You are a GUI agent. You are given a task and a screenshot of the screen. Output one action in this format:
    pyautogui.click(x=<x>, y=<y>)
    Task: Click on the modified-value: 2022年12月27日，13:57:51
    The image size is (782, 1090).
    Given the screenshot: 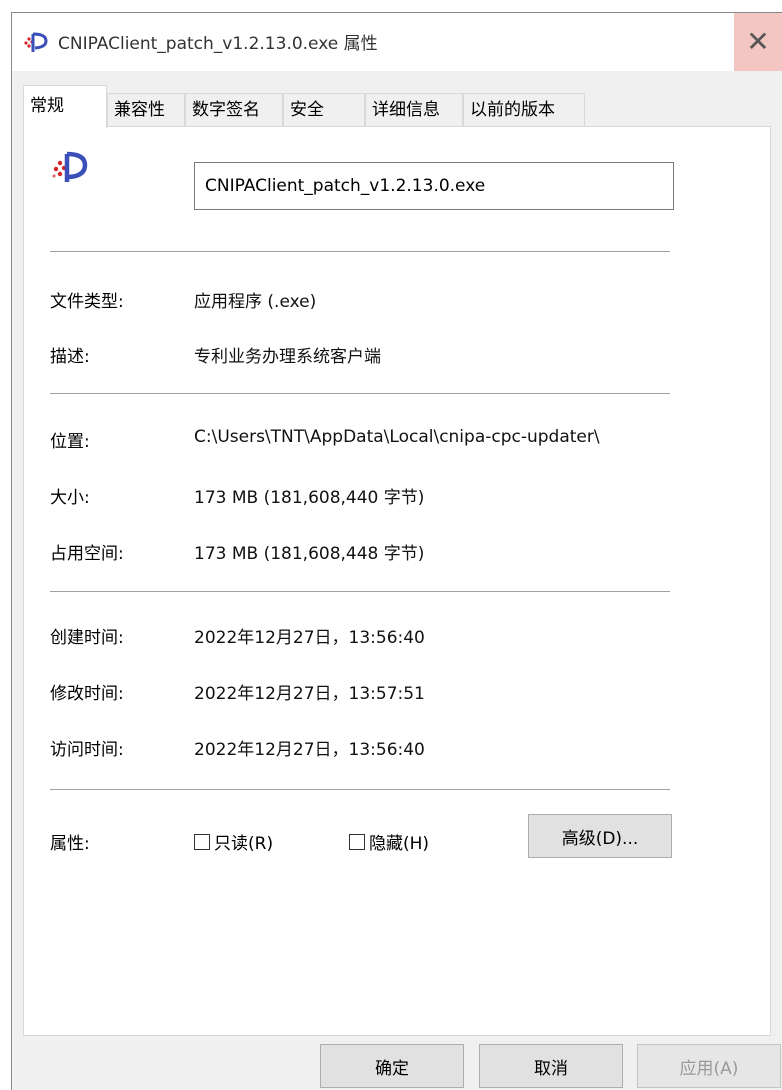 What is the action you would take?
    pyautogui.click(x=309, y=694)
    